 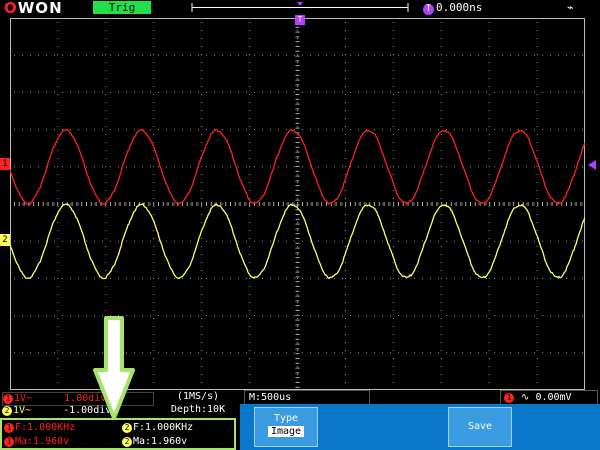 What do you see at coordinates (198, 403) in the screenshot?
I see `acquisition-info: (1MS/s) Depth:10K` at bounding box center [198, 403].